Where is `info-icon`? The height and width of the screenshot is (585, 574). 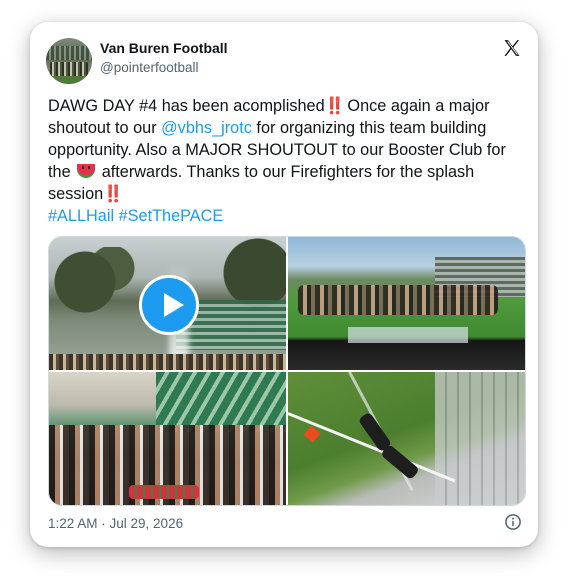 info-icon is located at coordinates (513, 522).